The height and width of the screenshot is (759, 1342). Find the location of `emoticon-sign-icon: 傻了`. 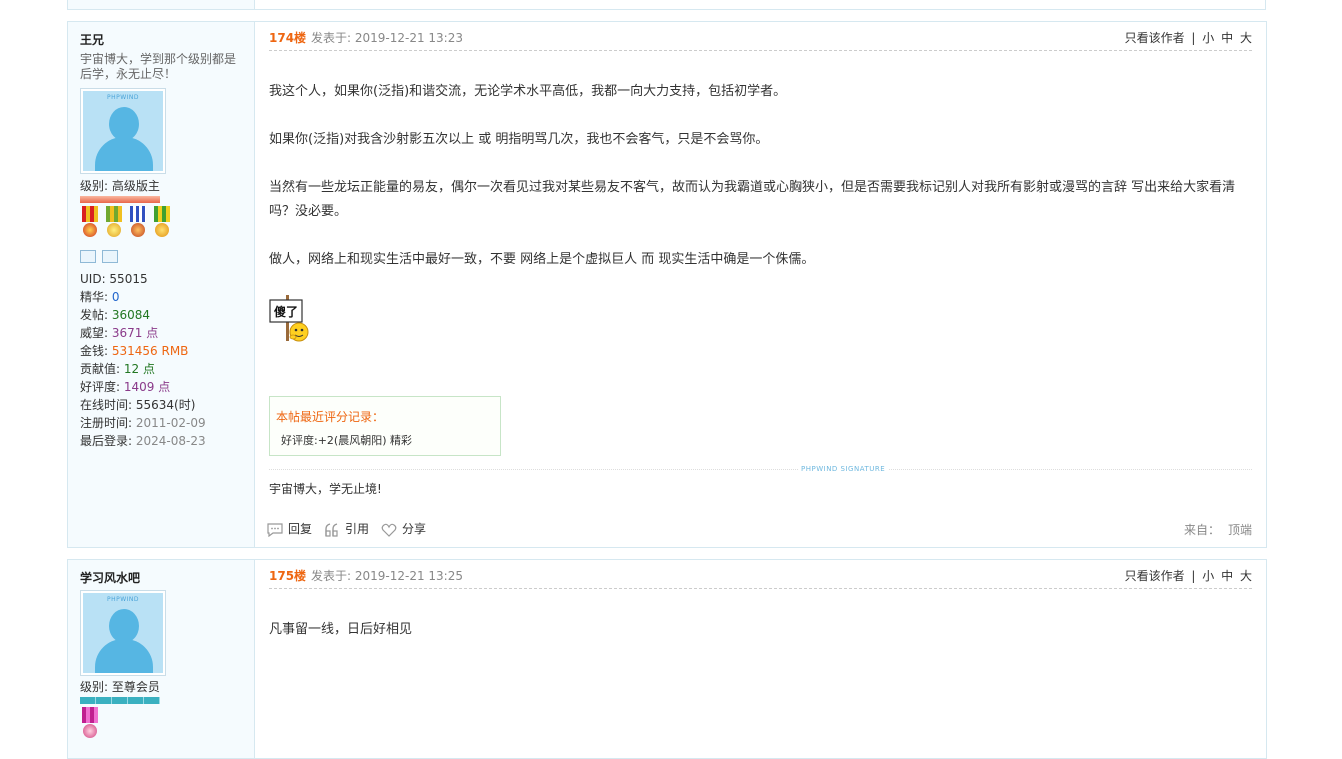

emoticon-sign-icon: 傻了 is located at coordinates (289, 318).